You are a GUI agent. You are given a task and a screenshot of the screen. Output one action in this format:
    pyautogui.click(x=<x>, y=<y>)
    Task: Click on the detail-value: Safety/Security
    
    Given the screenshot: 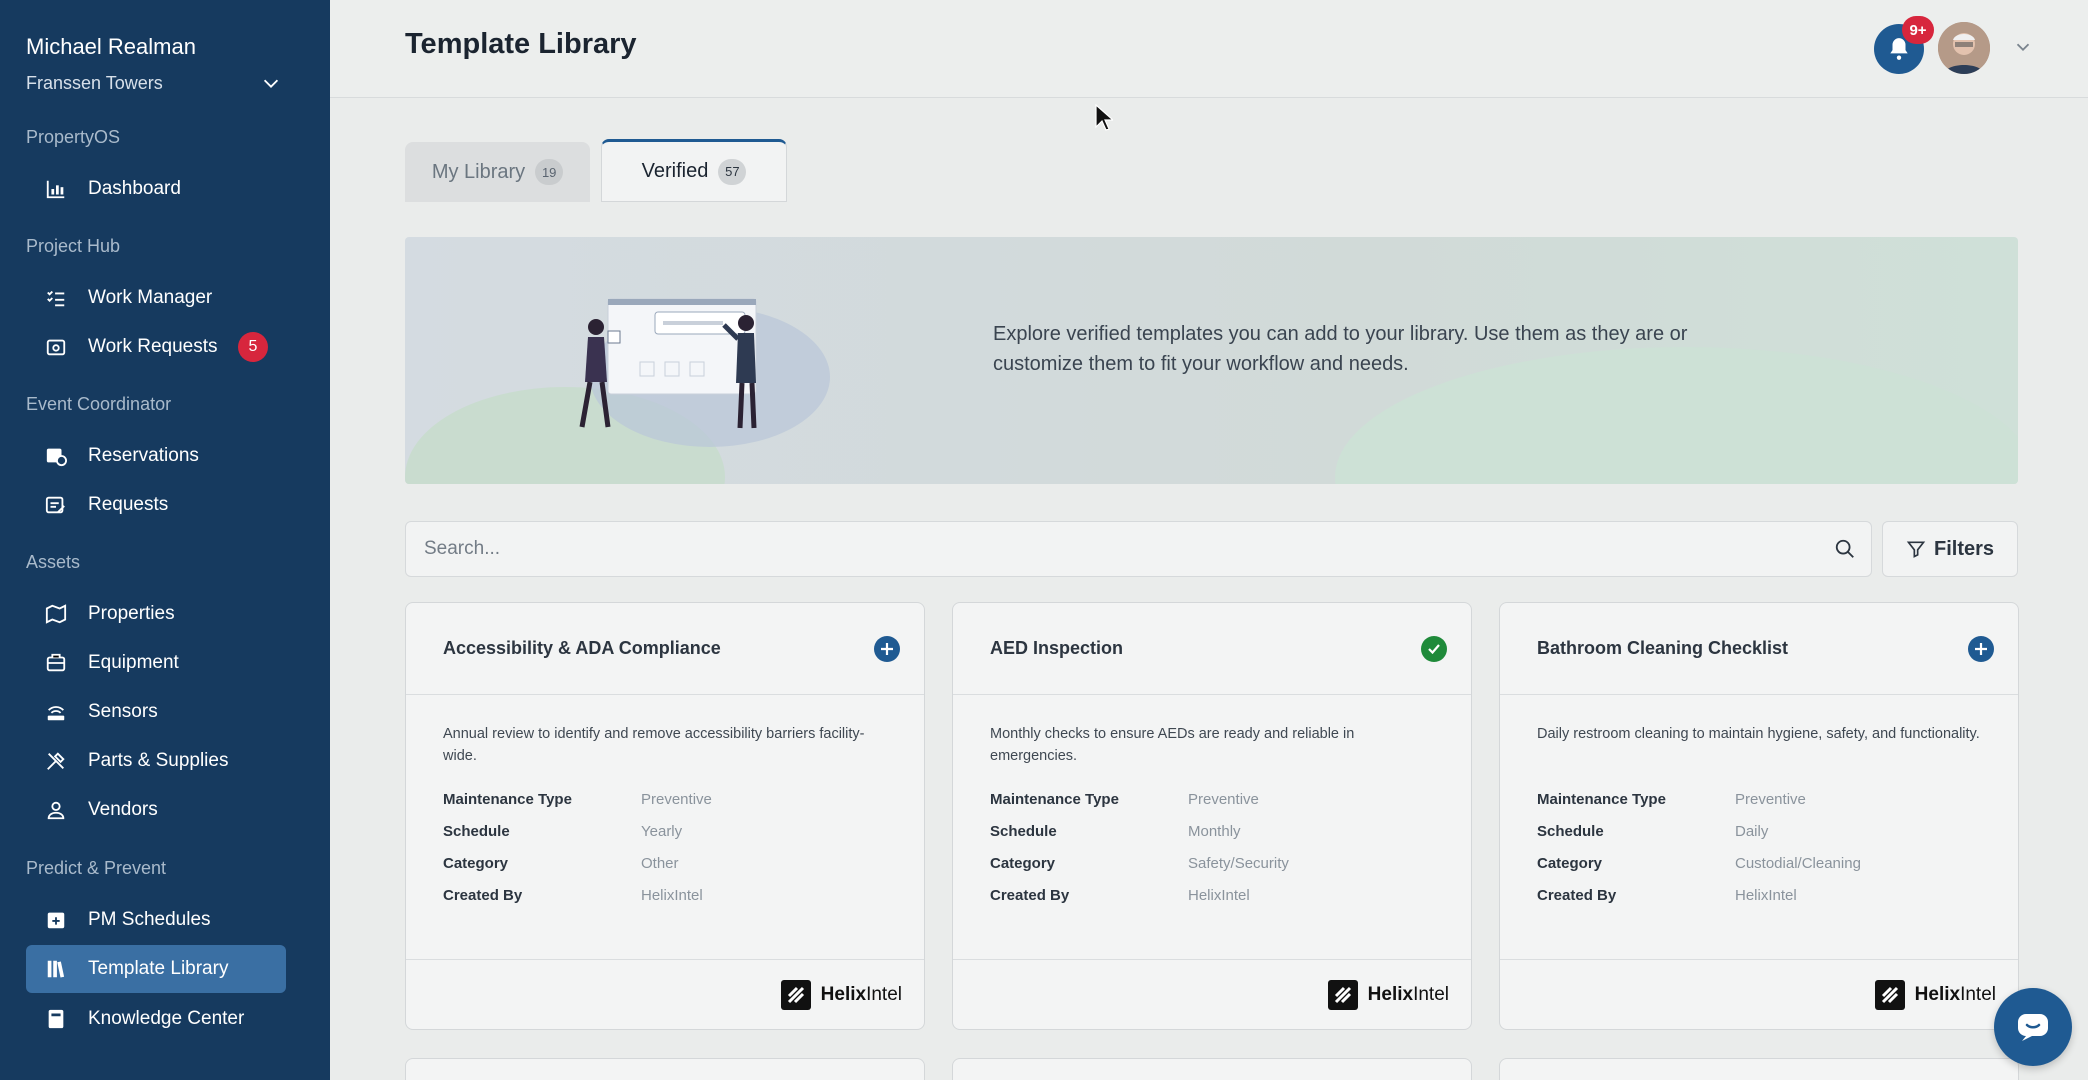 What is the action you would take?
    pyautogui.click(x=1238, y=863)
    